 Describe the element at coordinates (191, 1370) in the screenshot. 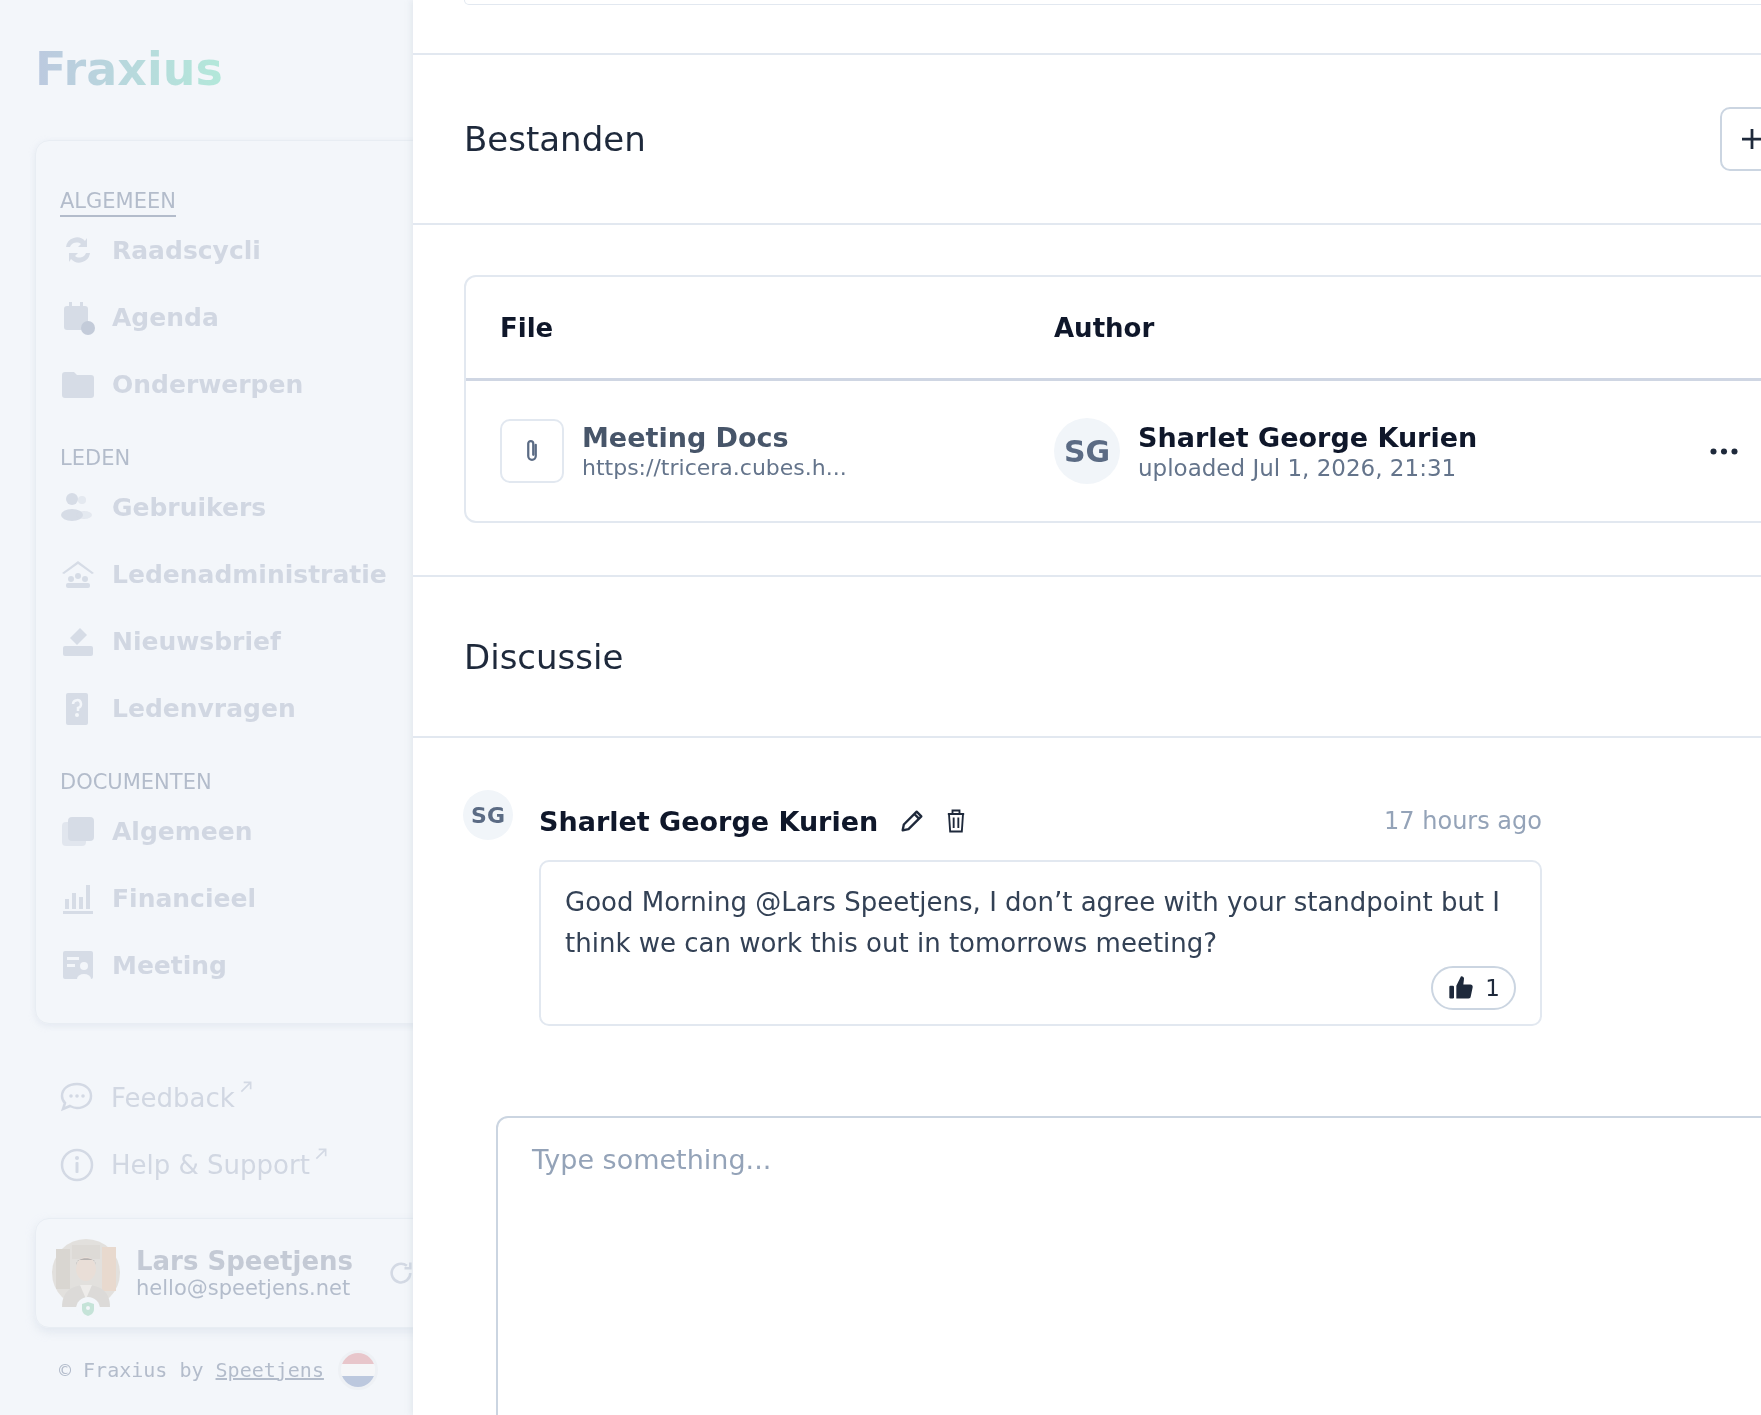

I see `copyright-text: © Fraxius by Speetjens` at that location.